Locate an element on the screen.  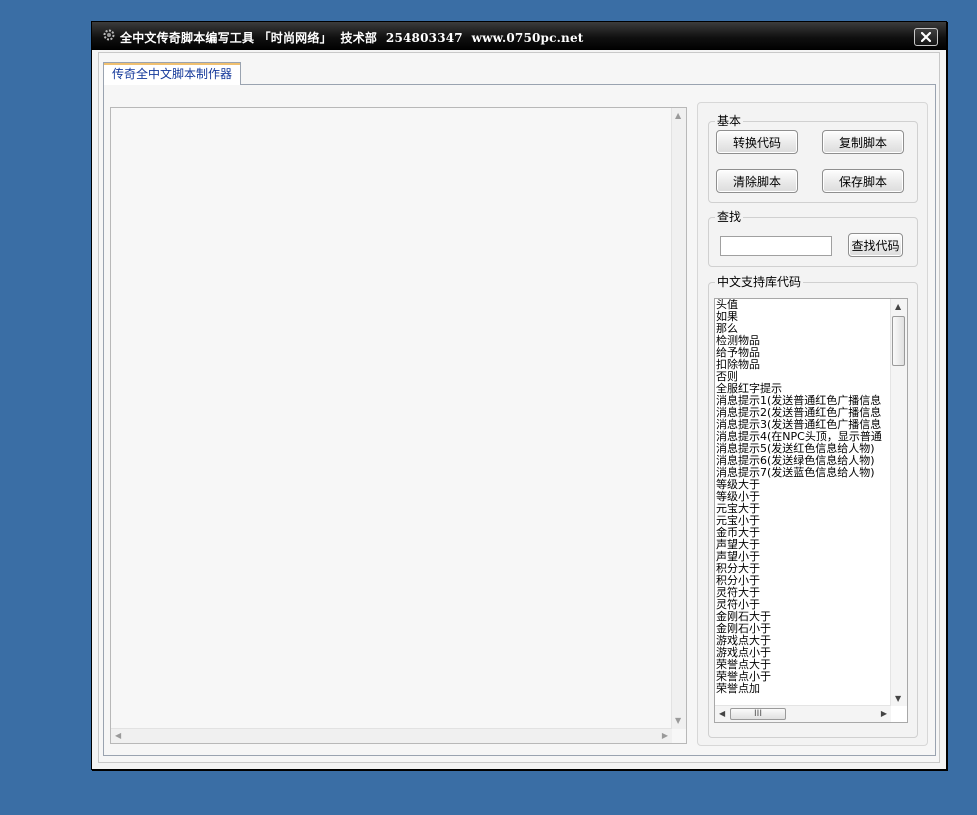
close-button is located at coordinates (926, 37).